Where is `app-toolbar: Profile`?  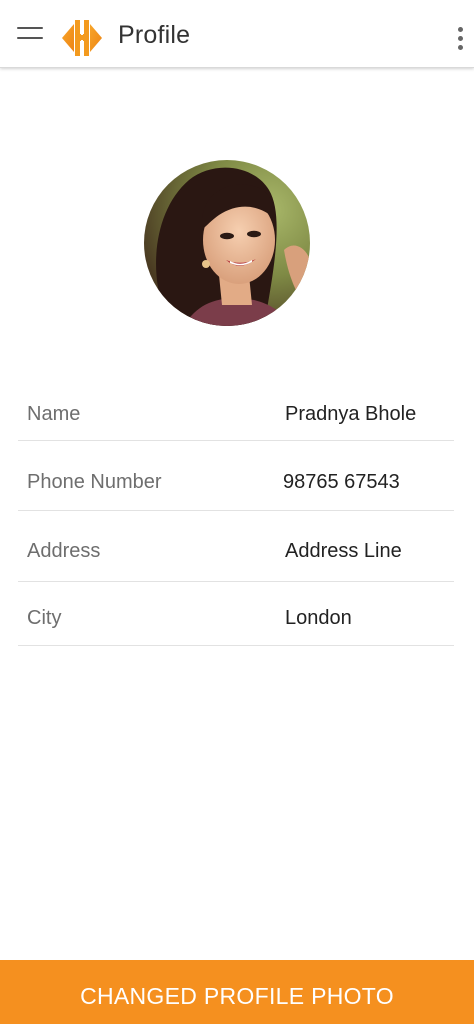 app-toolbar: Profile is located at coordinates (237, 34).